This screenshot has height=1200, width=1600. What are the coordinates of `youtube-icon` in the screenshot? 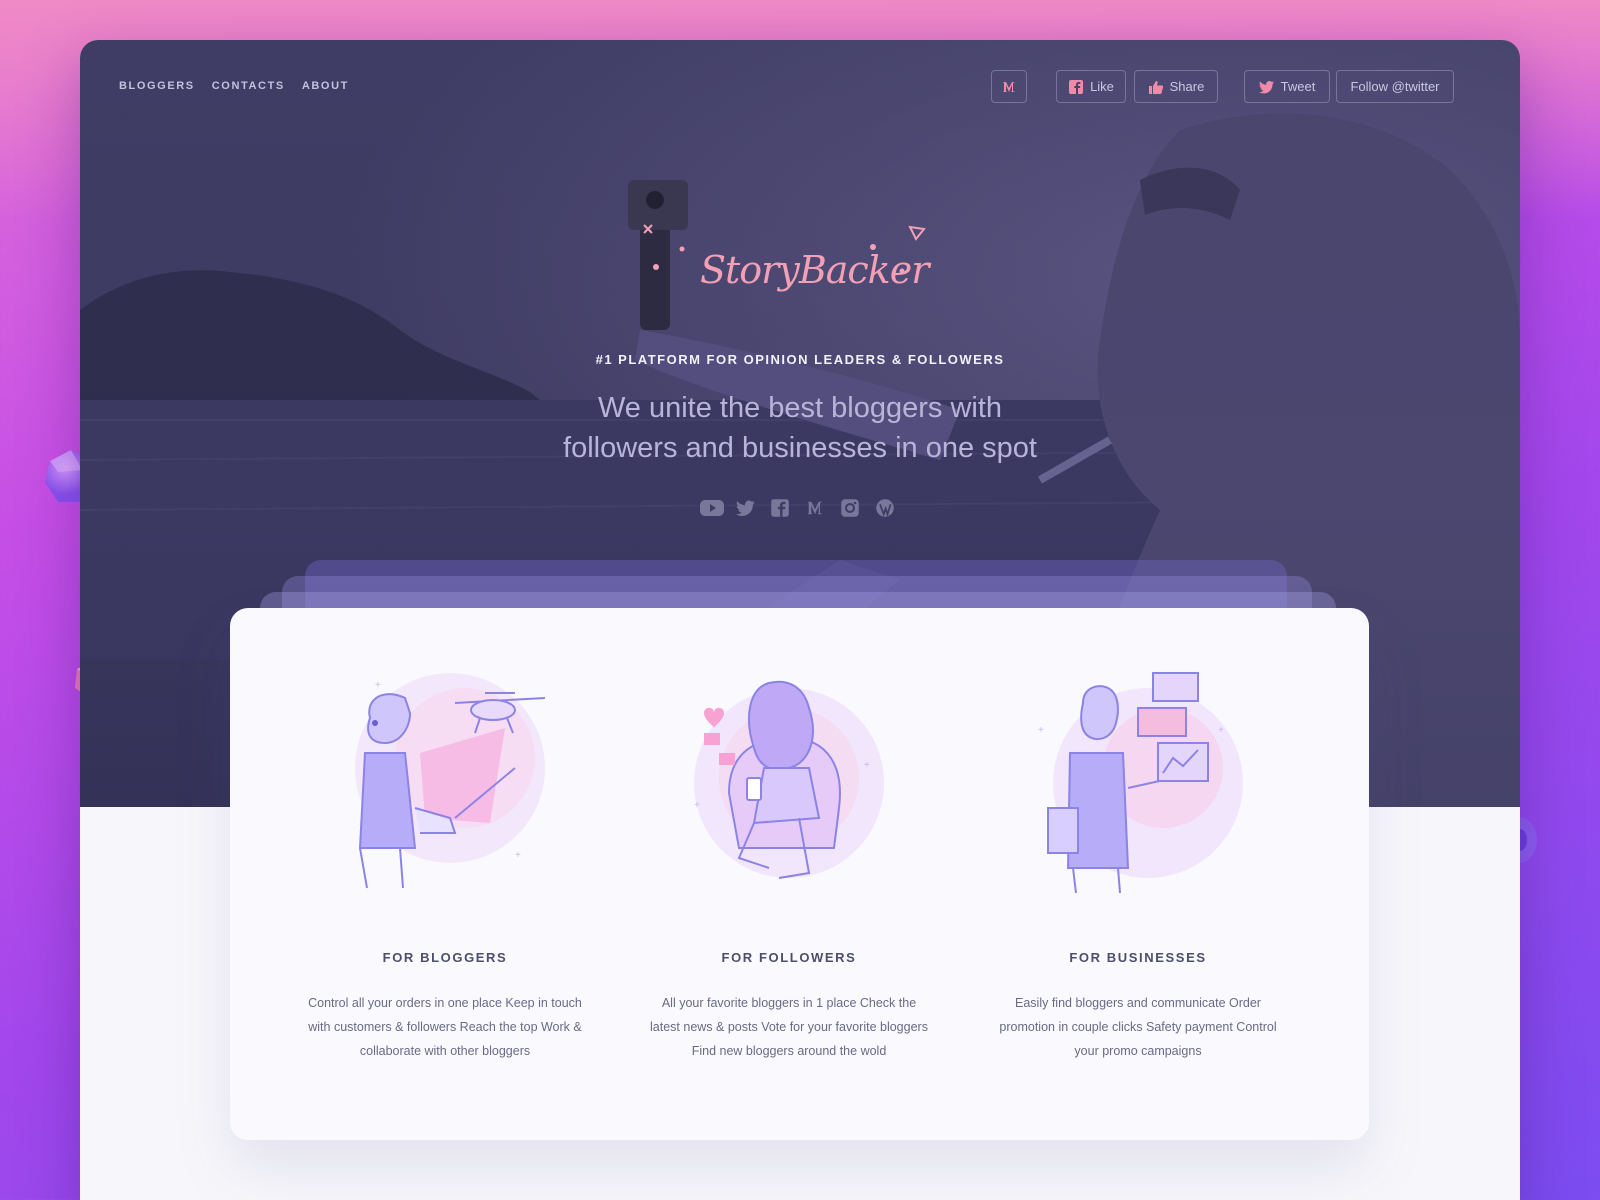 It's located at (712, 508).